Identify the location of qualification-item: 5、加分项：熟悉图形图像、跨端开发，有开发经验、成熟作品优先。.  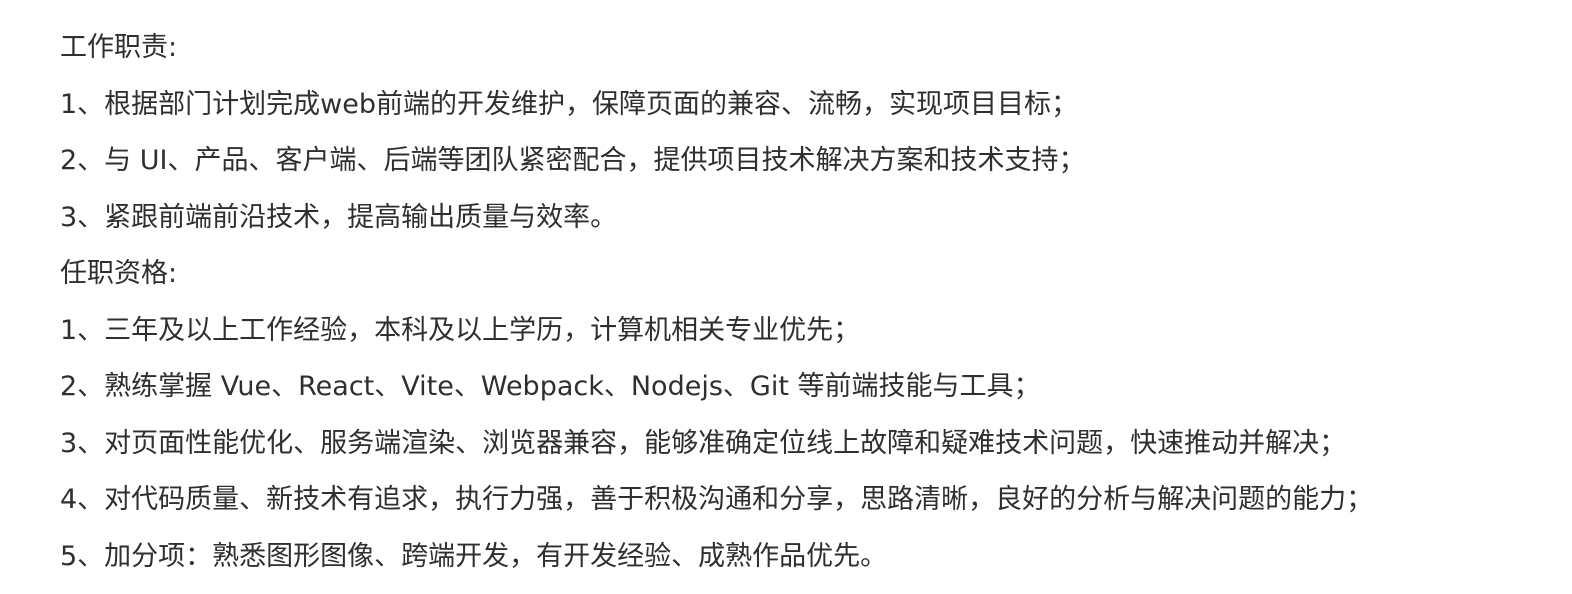
(474, 556).